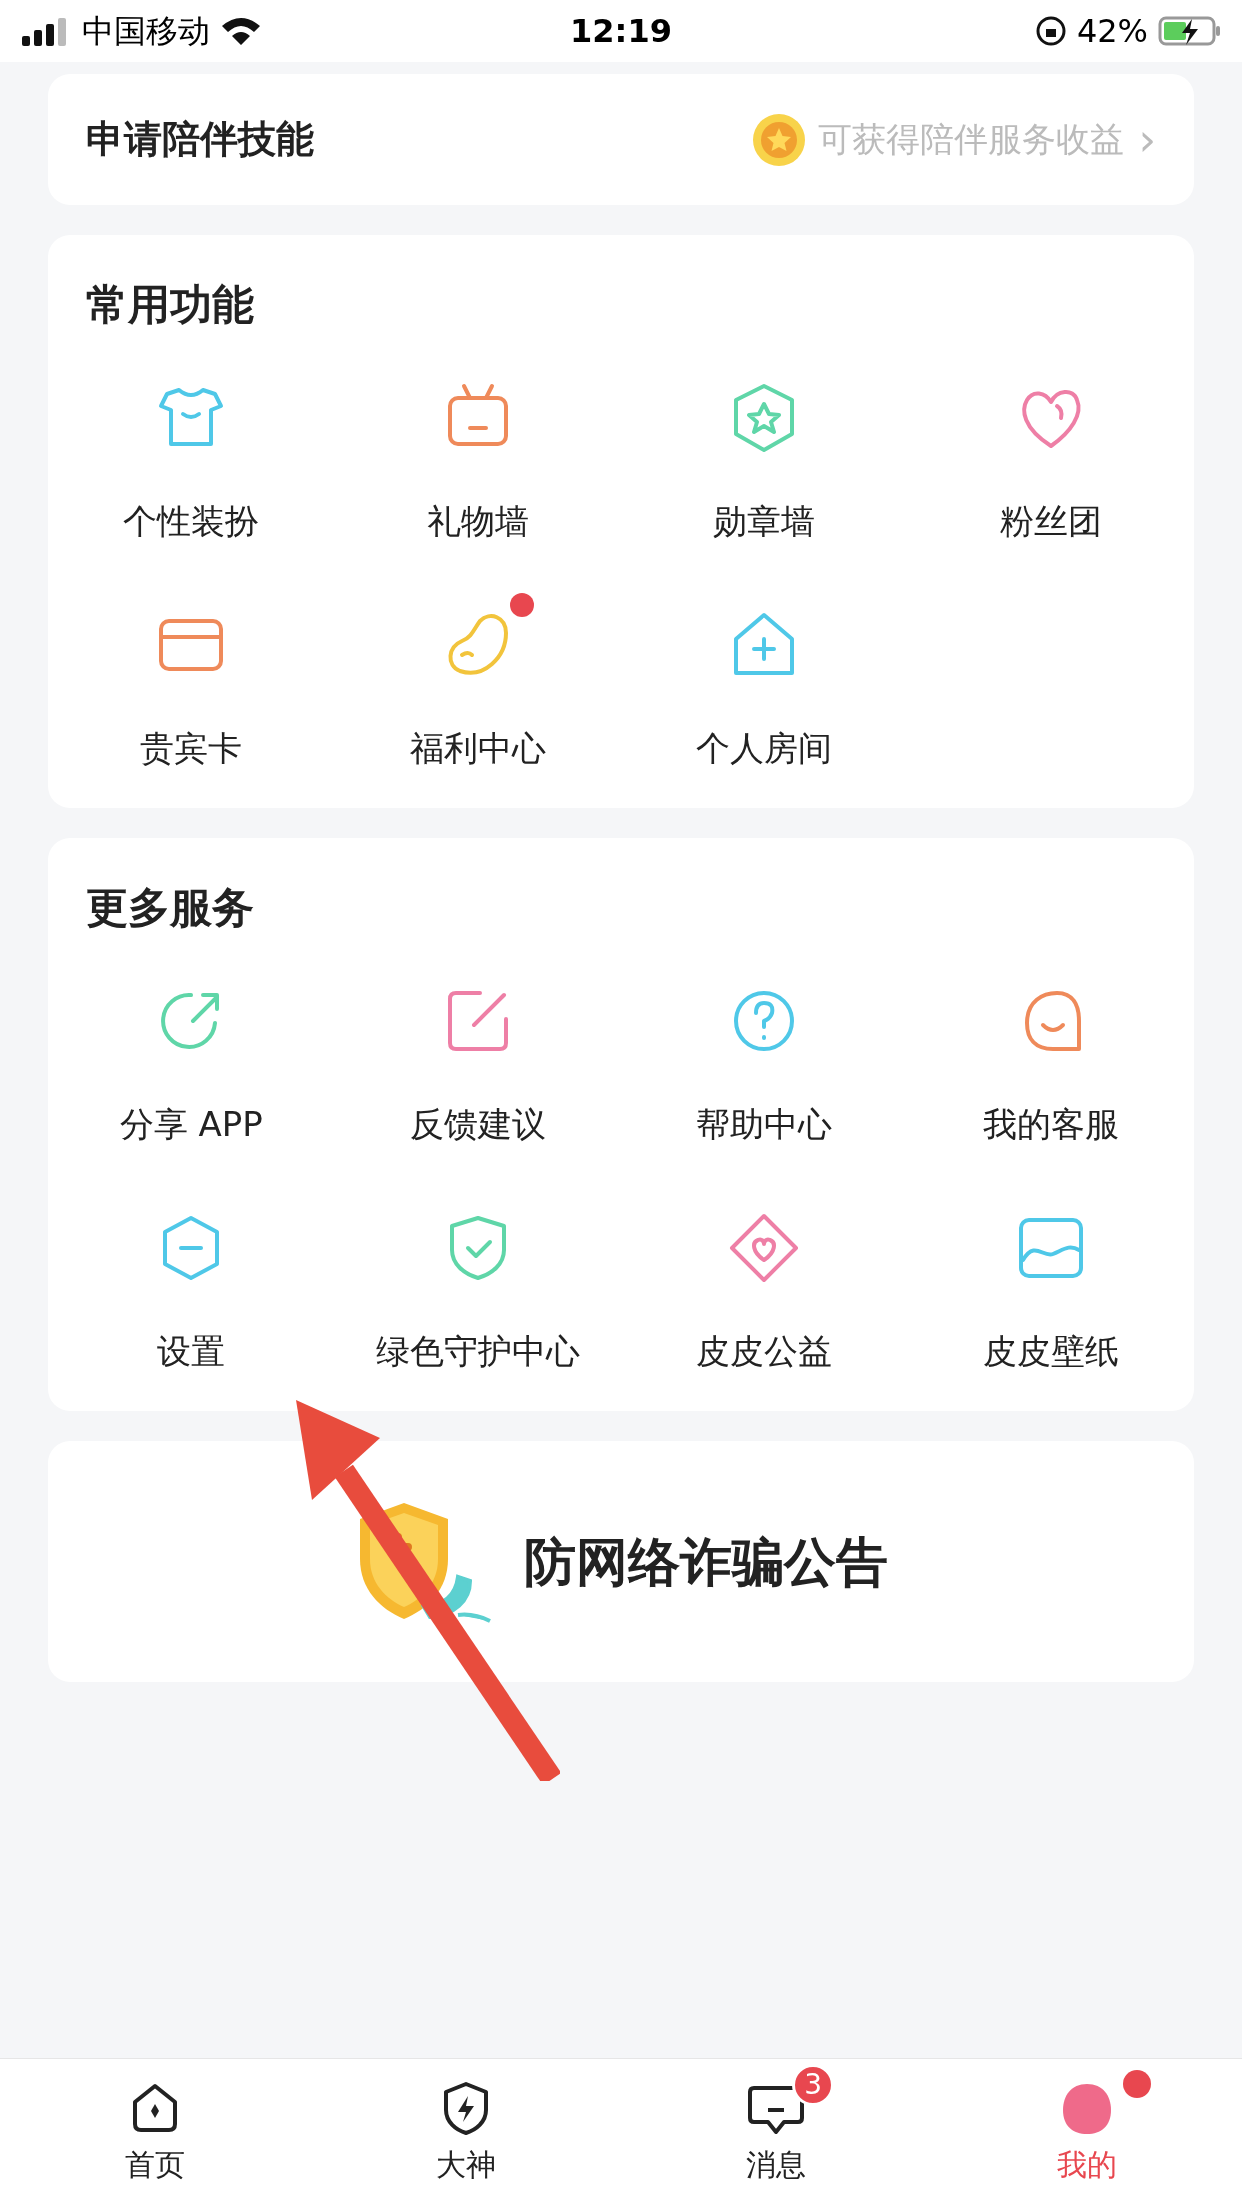 This screenshot has height=2208, width=1242. Describe the element at coordinates (155, 2165) in the screenshot. I see `tab-label: 首页` at that location.